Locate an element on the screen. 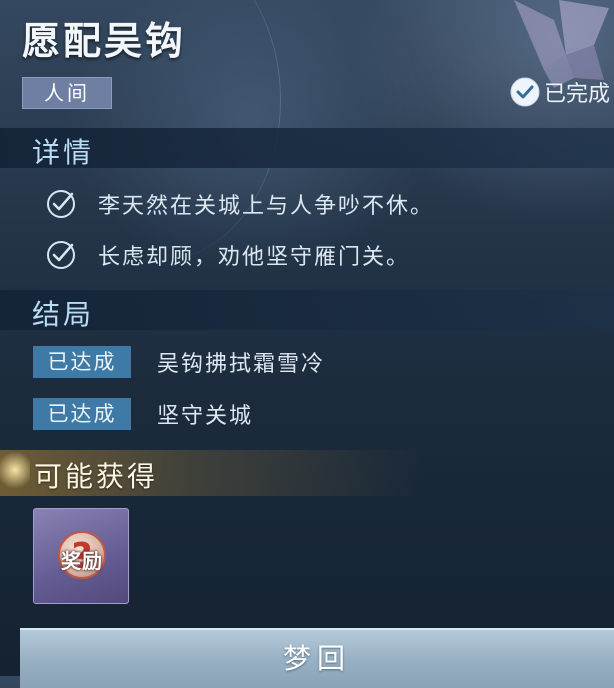 The image size is (614, 688). detail-item: 李天然在关城上与人争吵不休。 is located at coordinates (239, 204).